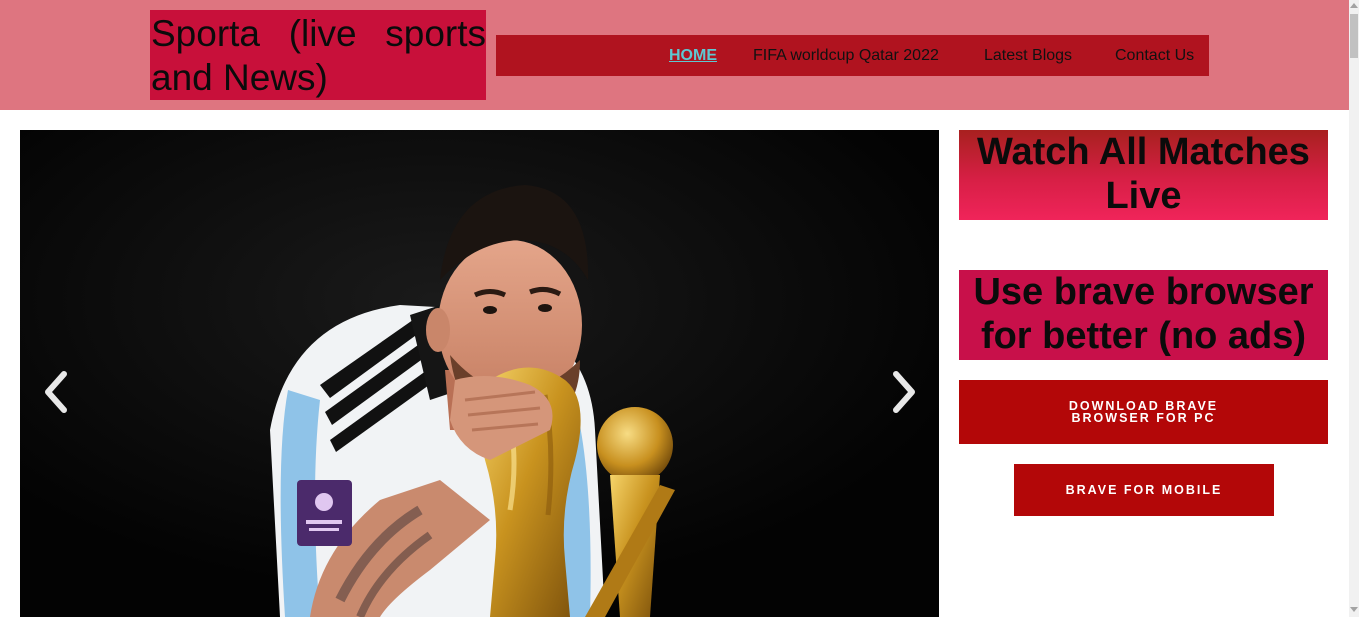 Image resolution: width=1359 pixels, height=617 pixels. What do you see at coordinates (57, 392) in the screenshot?
I see `chevron-left-icon` at bounding box center [57, 392].